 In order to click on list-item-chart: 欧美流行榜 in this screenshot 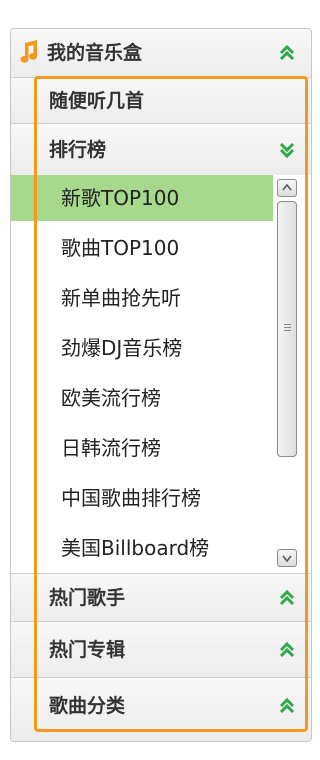, I will do `click(142, 398)`.